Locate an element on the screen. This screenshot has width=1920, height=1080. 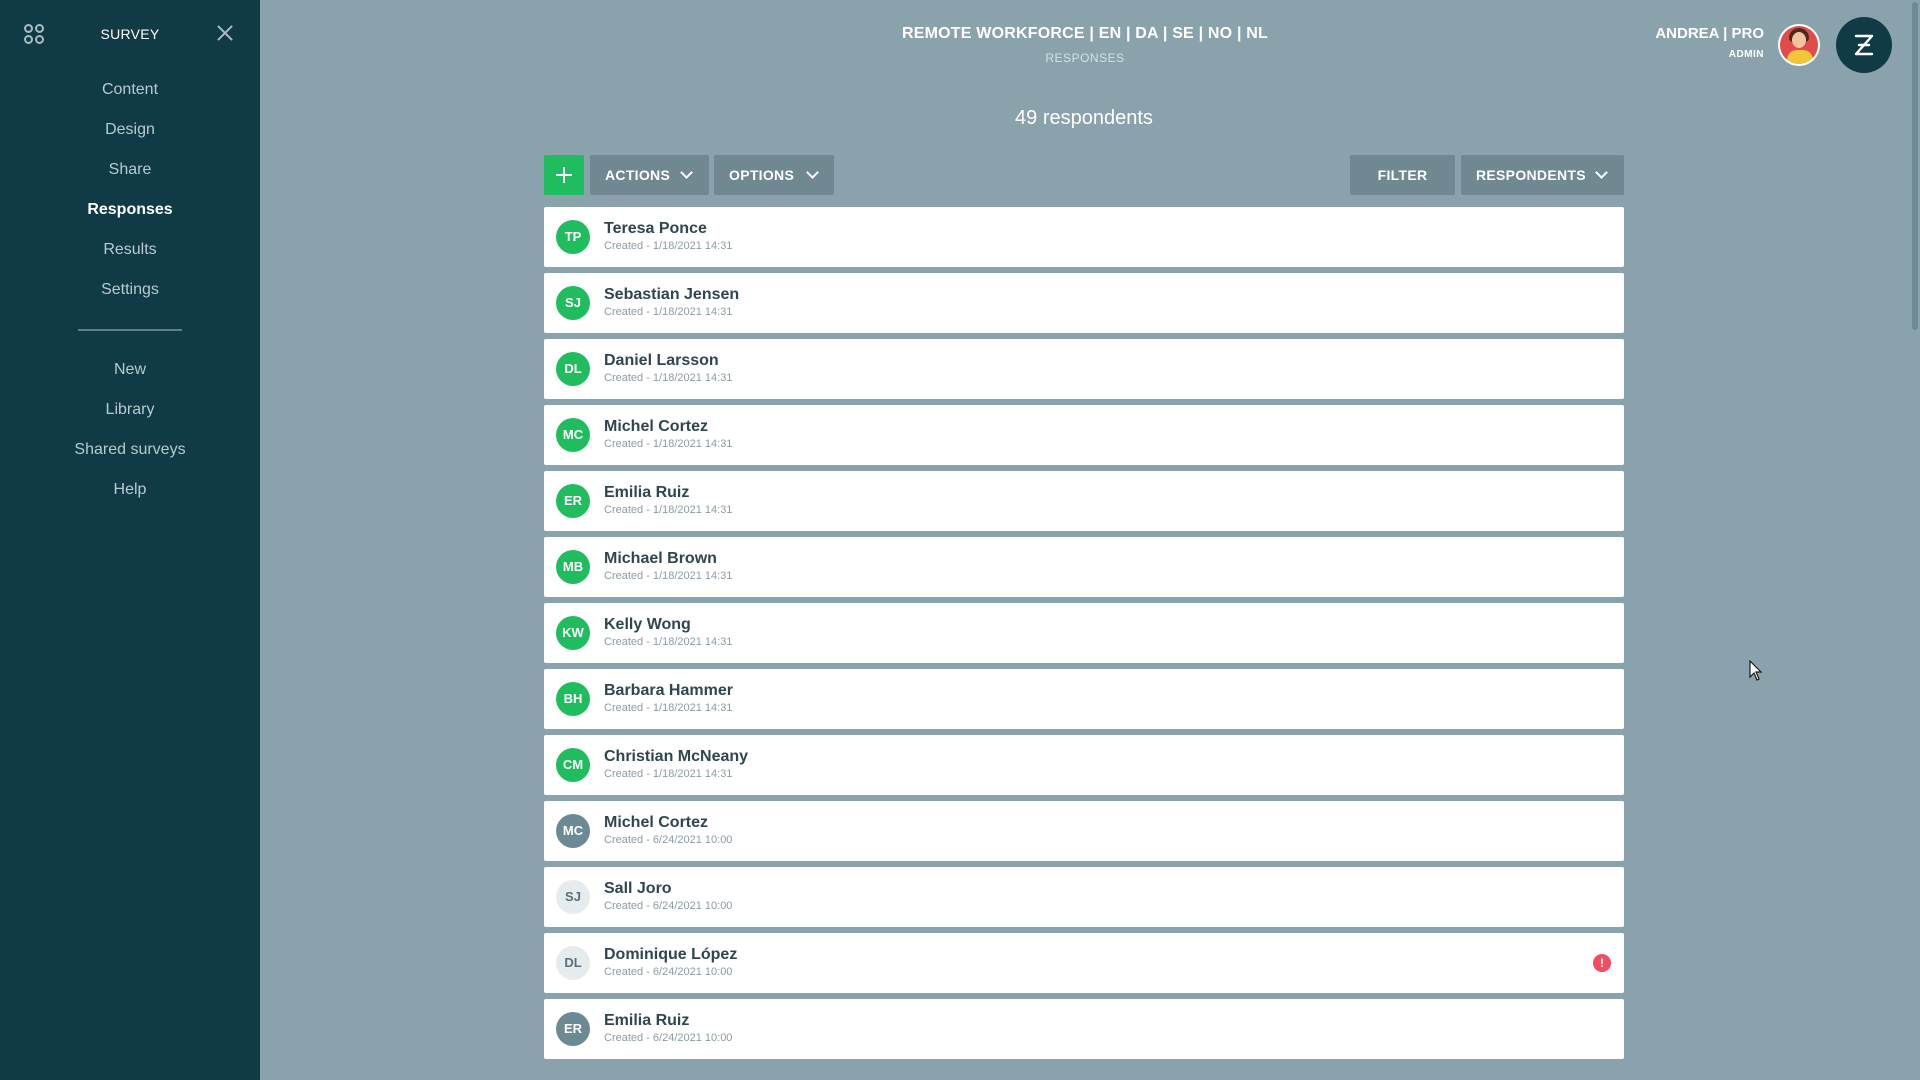
list-item: MC Michel Cortez Created - 6/24/2021 10:00 is located at coordinates (1084, 831).